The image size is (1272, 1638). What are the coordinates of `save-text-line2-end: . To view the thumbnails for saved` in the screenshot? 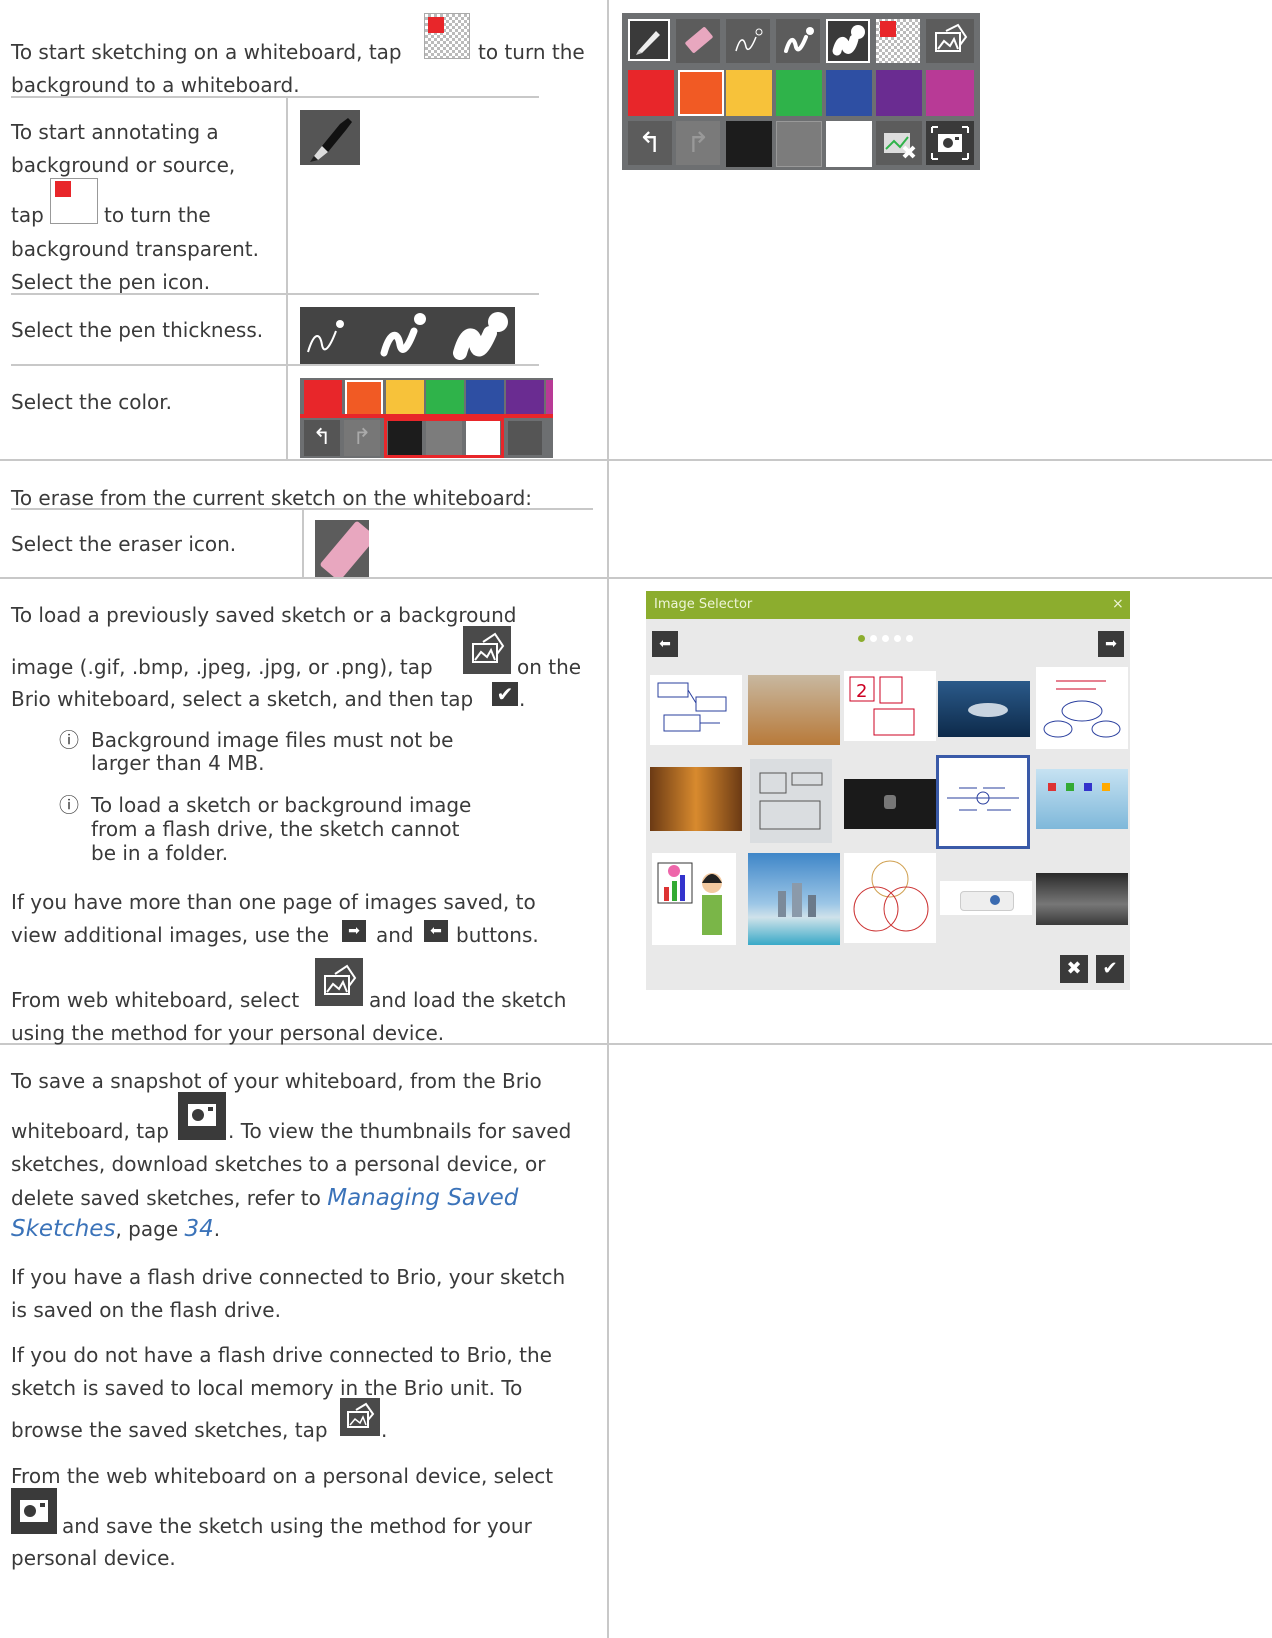 It's located at (400, 1131).